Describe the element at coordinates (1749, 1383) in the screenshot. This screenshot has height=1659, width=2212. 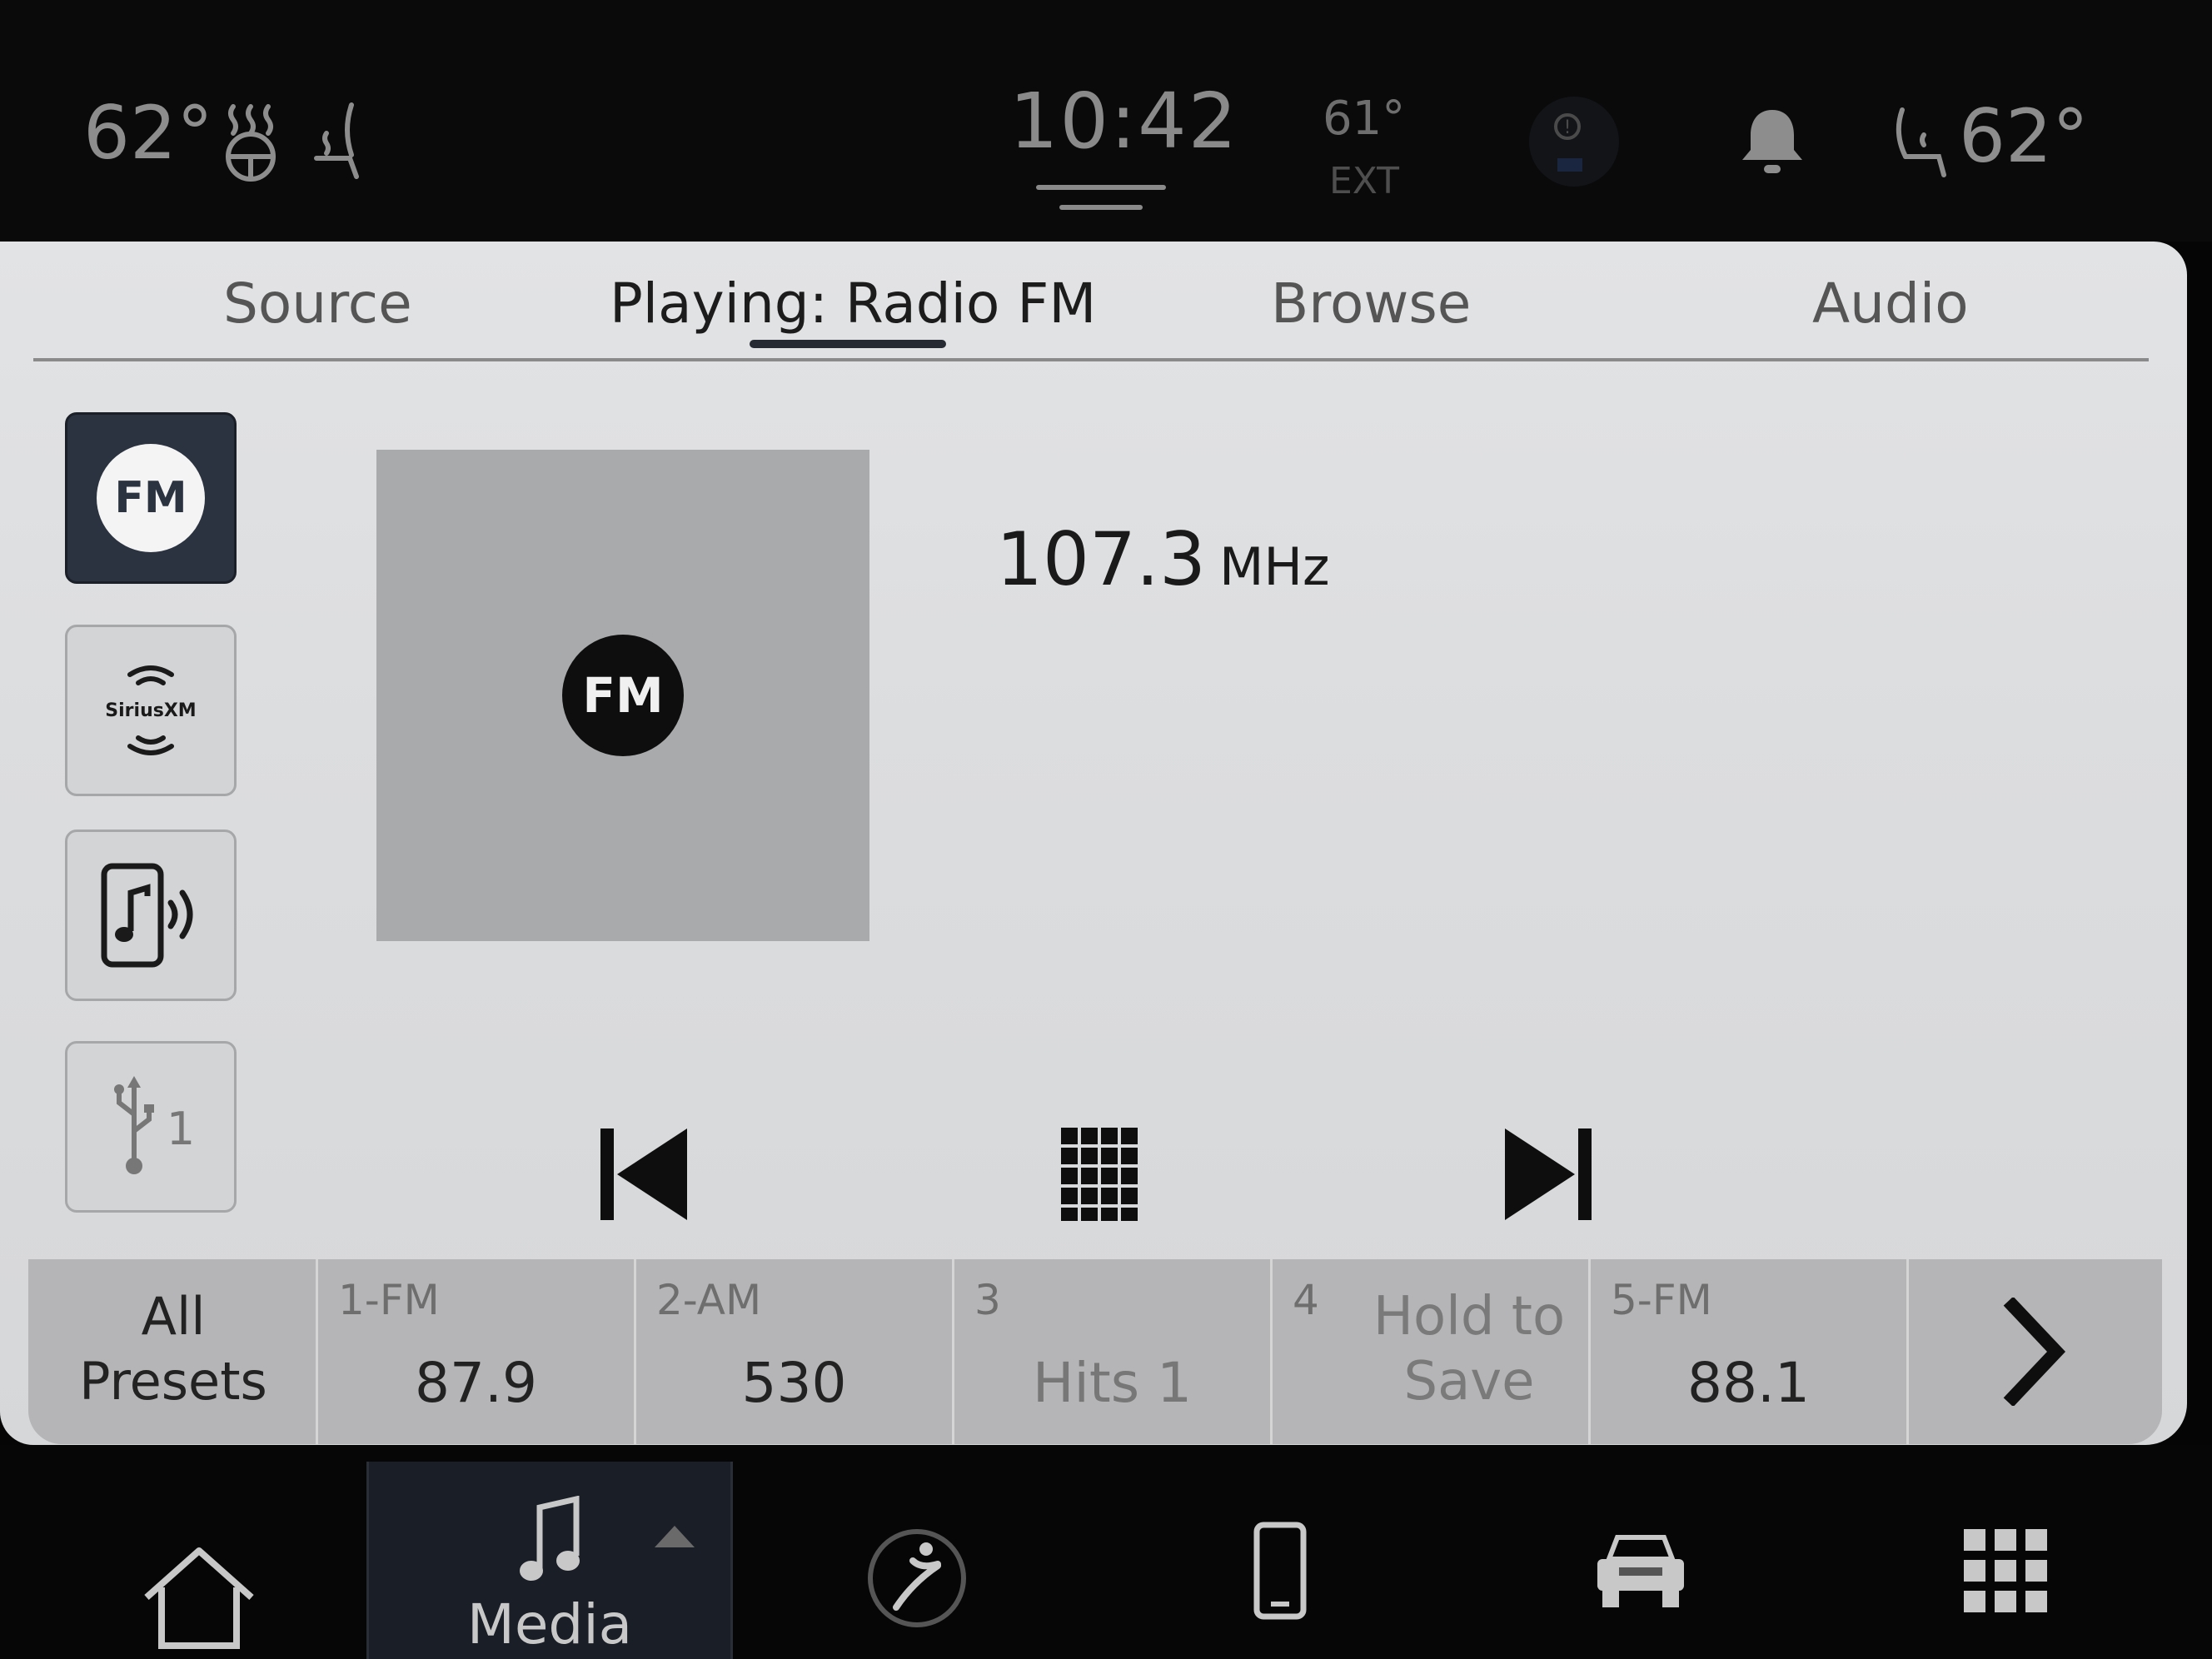
I see `preset-value: 88.1` at that location.